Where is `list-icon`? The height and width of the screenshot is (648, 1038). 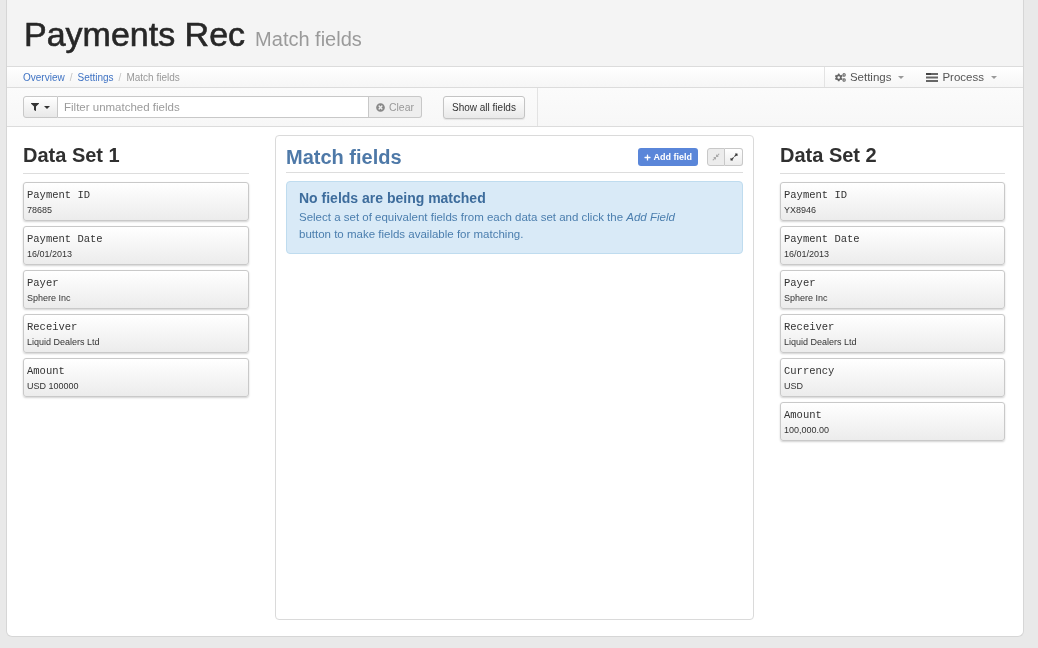 list-icon is located at coordinates (932, 77).